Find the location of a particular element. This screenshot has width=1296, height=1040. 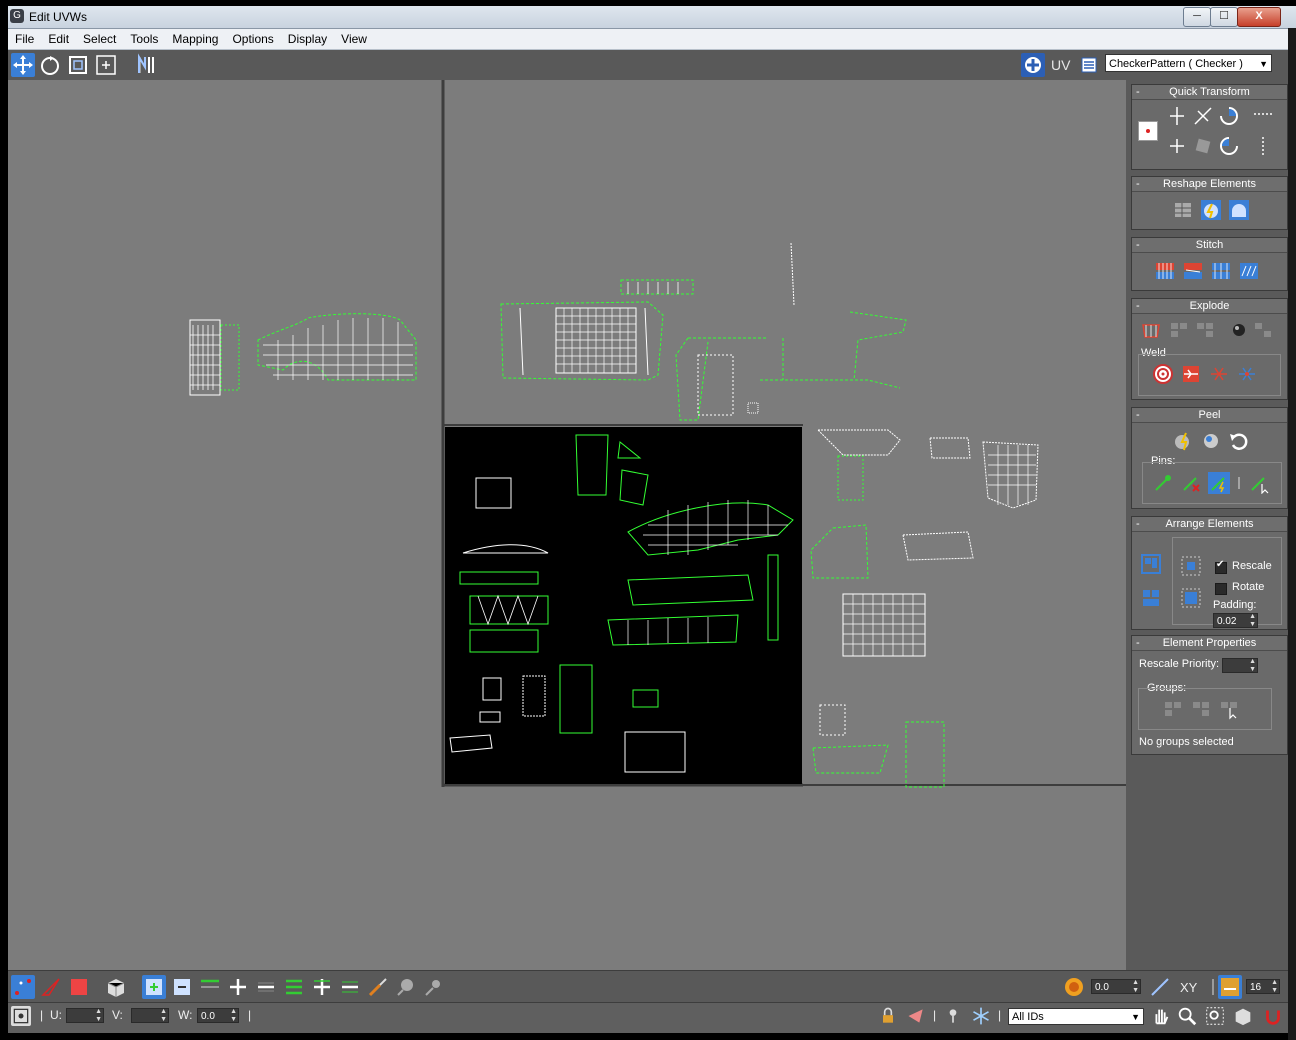

pack-normalize-icon is located at coordinates (1151, 598).